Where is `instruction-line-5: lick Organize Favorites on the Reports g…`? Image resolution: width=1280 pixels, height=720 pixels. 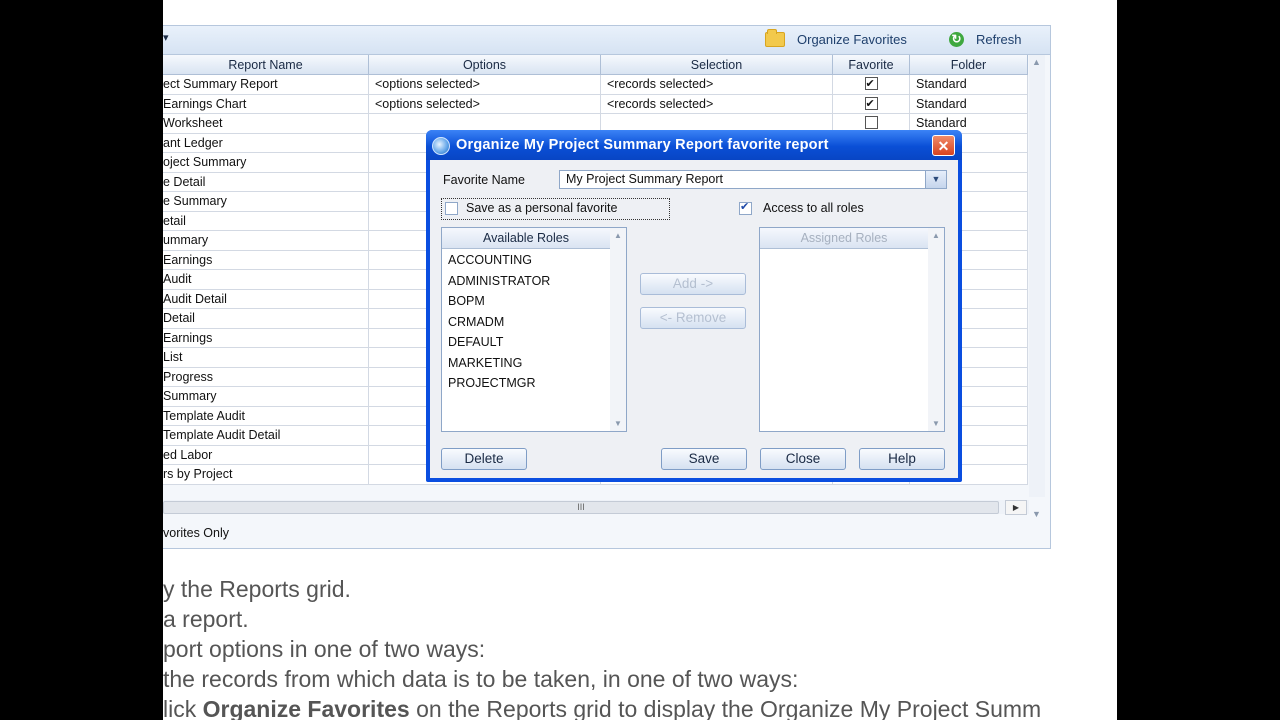 instruction-line-5: lick Organize Favorites on the Reports g… is located at coordinates (602, 708).